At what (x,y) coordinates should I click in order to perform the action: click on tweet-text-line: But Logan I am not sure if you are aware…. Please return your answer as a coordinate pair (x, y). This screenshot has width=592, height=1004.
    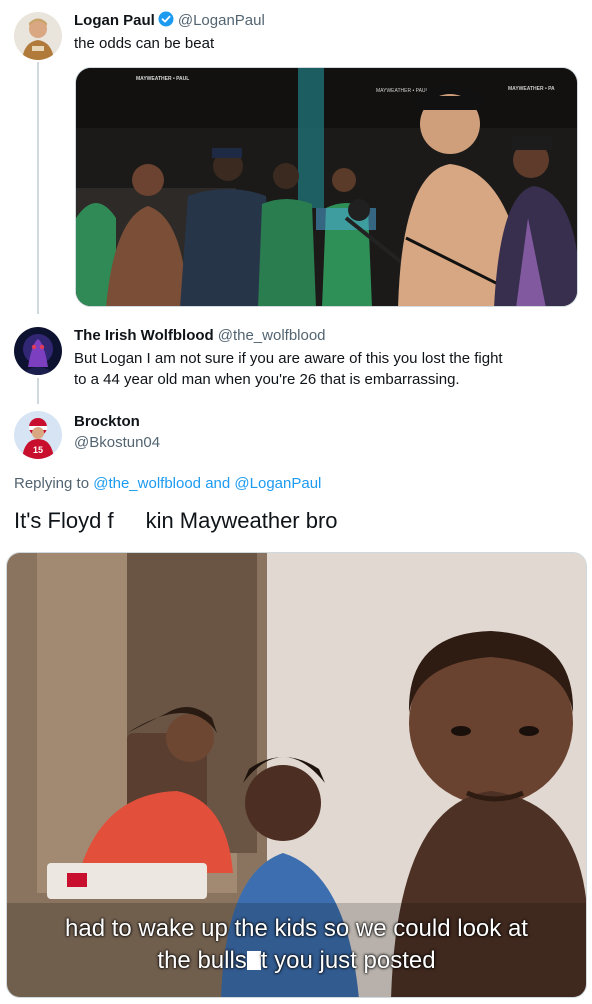
    Looking at the image, I should click on (288, 358).